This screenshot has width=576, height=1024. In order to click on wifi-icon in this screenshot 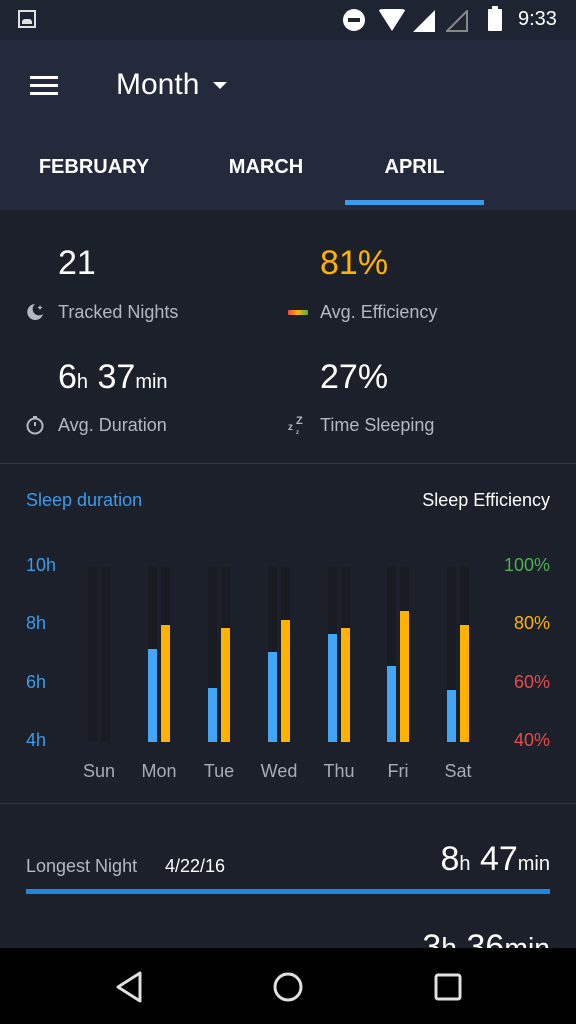, I will do `click(392, 20)`.